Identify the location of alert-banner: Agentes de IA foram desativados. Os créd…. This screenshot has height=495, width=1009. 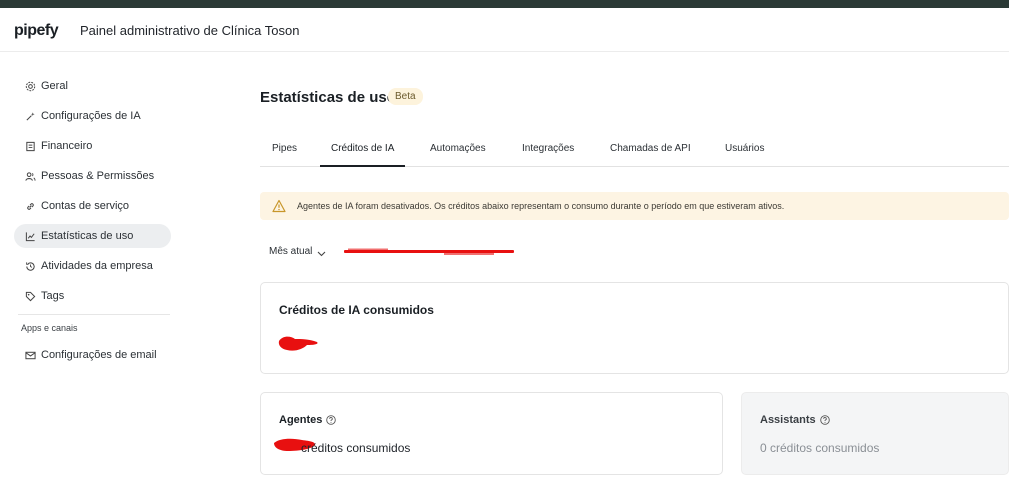
(634, 206).